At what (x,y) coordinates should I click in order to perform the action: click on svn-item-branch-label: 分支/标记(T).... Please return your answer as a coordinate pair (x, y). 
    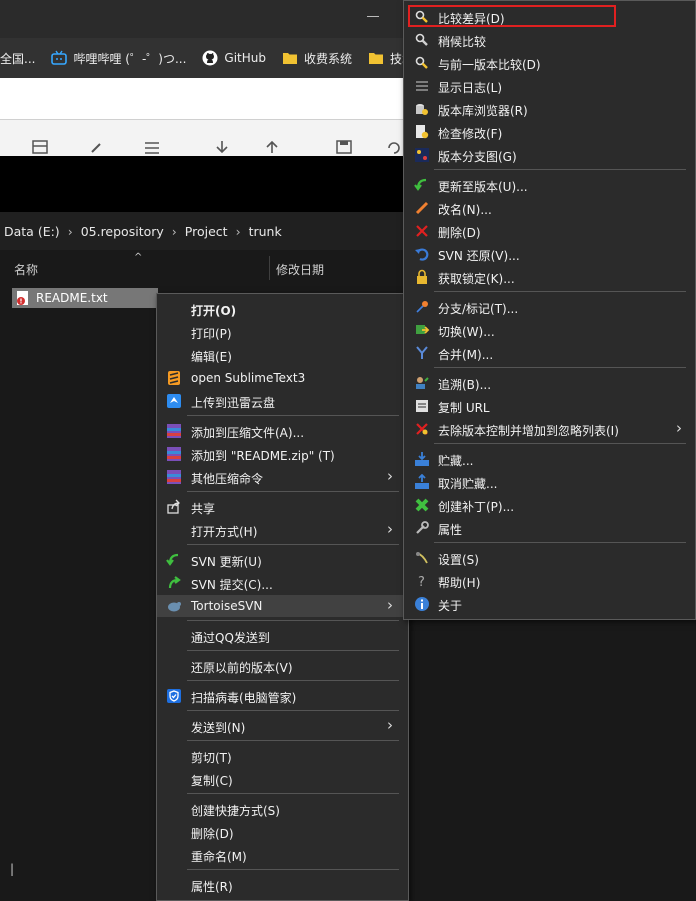
    Looking at the image, I should click on (478, 309).